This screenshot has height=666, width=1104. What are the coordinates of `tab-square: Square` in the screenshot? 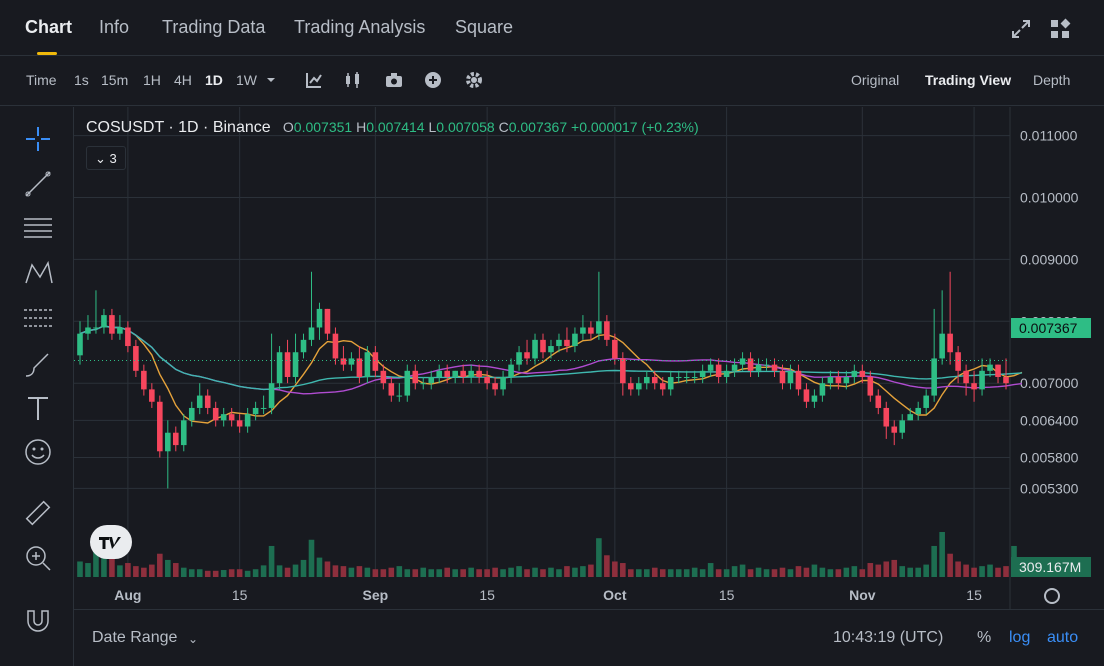 It's located at (484, 27).